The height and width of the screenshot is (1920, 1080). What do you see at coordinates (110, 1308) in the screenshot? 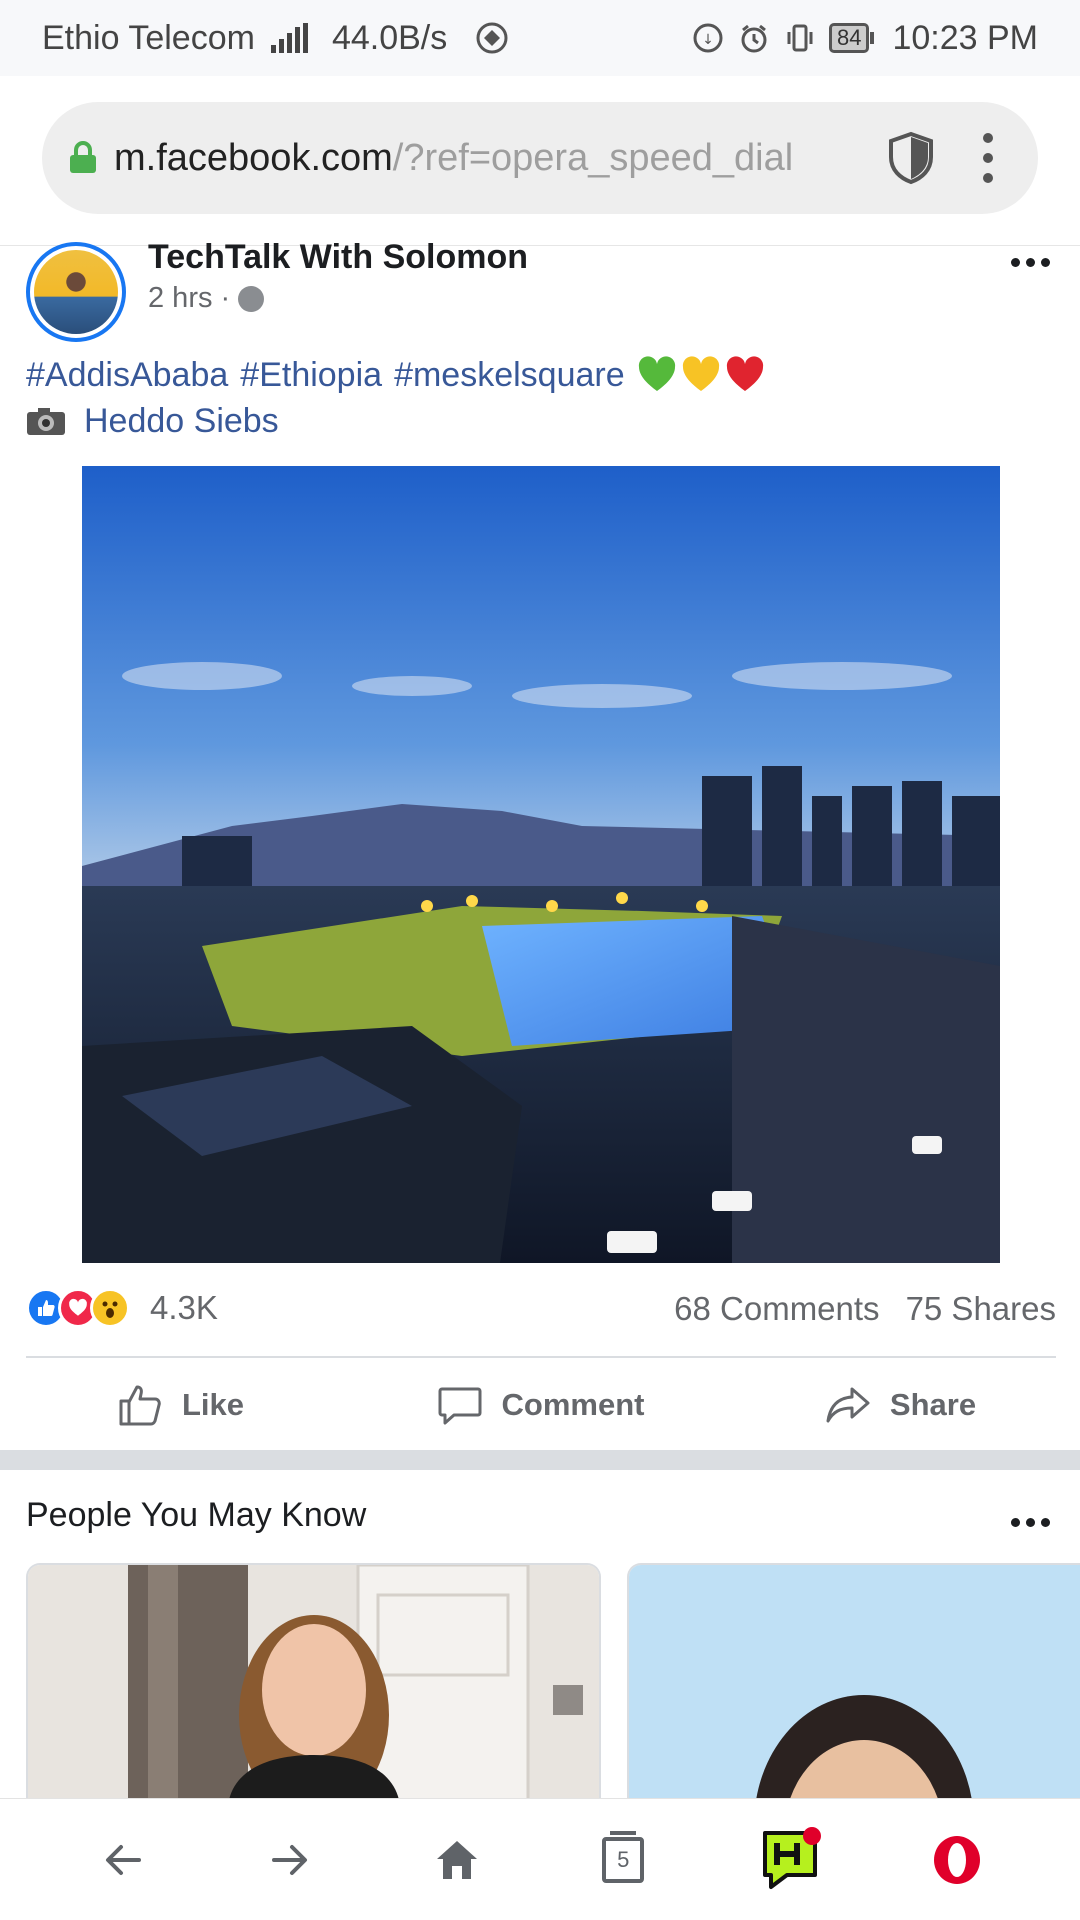
I see `wow-reaction-icon` at bounding box center [110, 1308].